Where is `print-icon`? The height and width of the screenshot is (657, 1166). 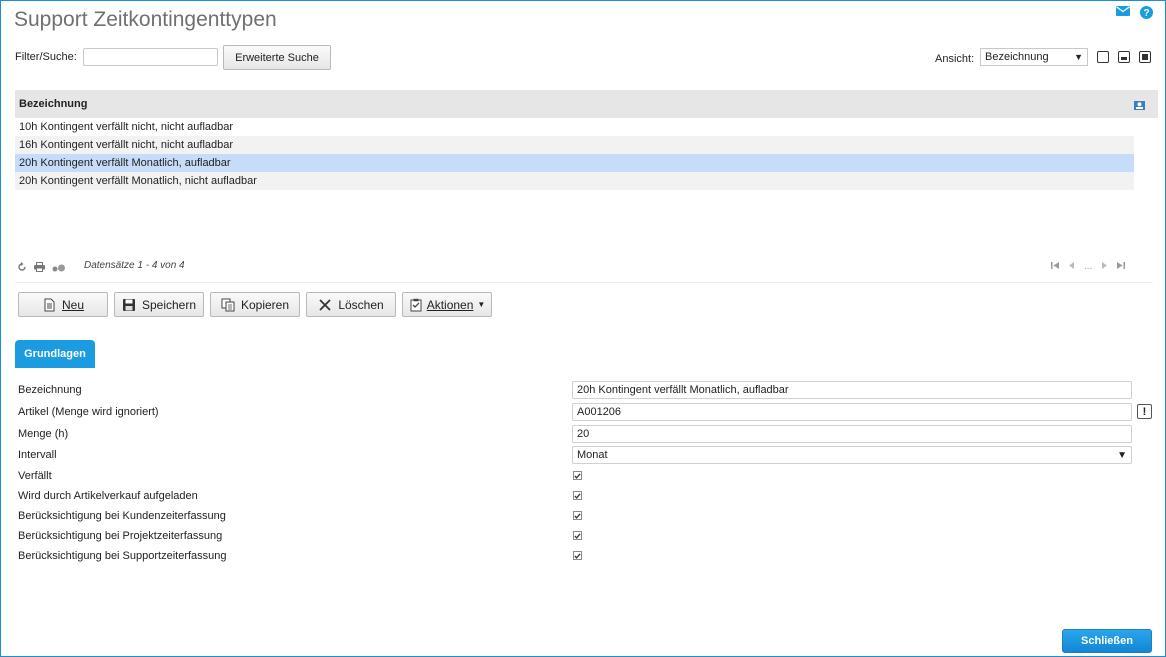 print-icon is located at coordinates (39, 268).